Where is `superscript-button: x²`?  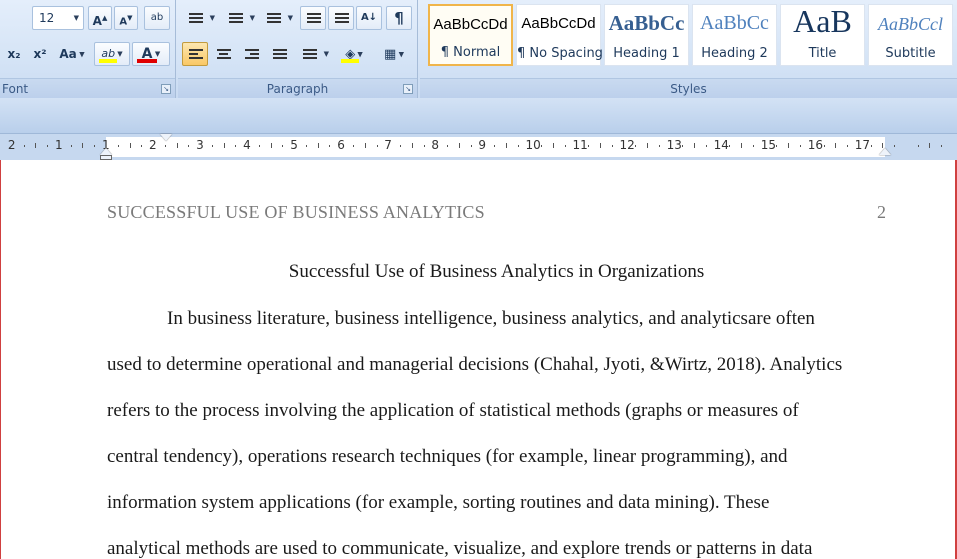
superscript-button: x² is located at coordinates (40, 54).